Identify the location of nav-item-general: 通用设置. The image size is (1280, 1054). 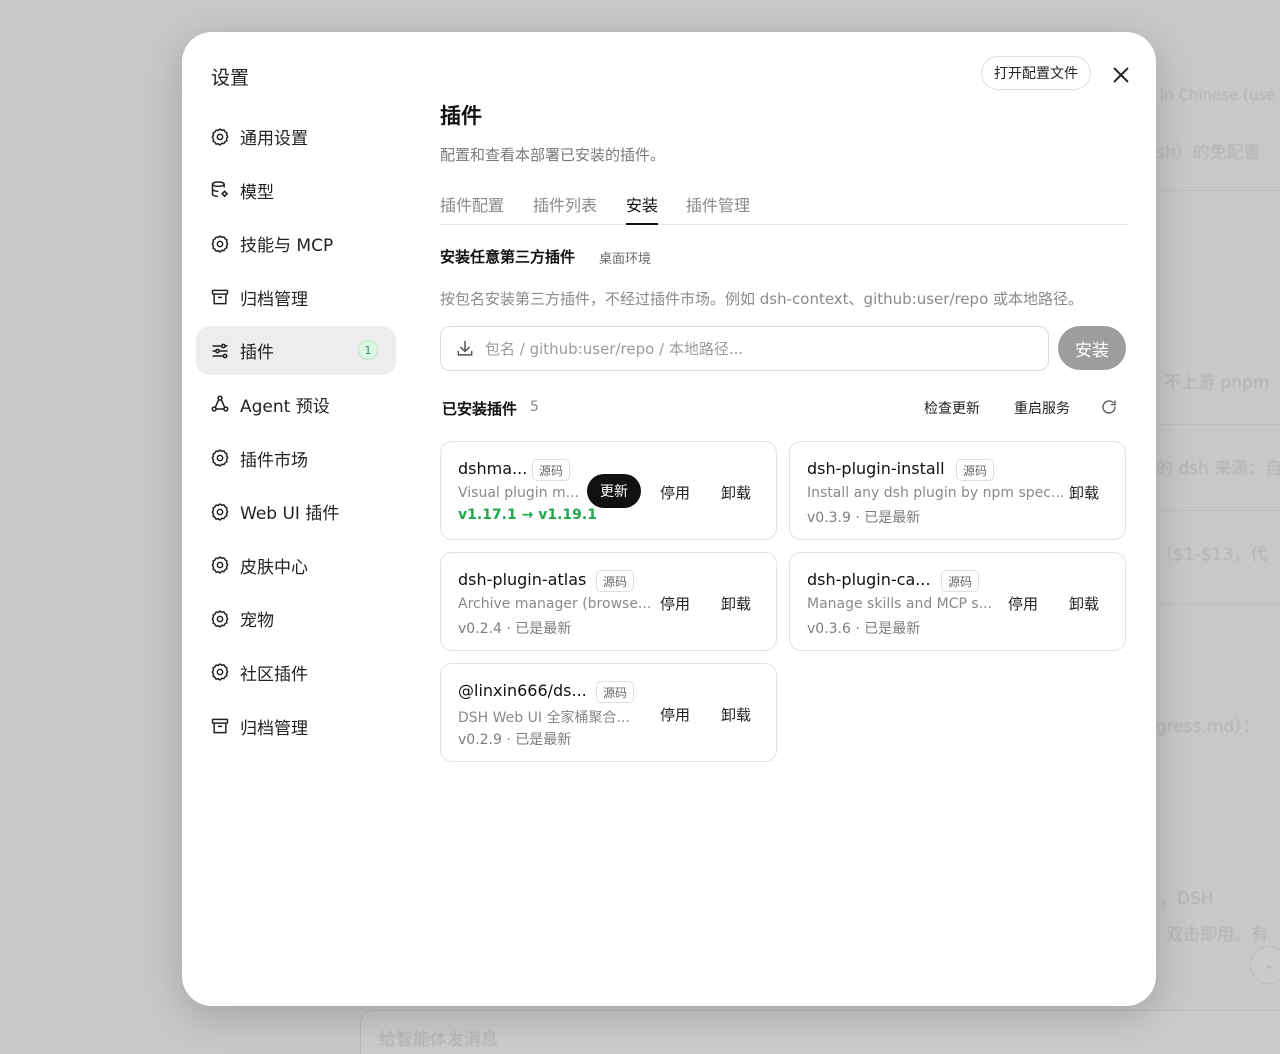
(296, 136).